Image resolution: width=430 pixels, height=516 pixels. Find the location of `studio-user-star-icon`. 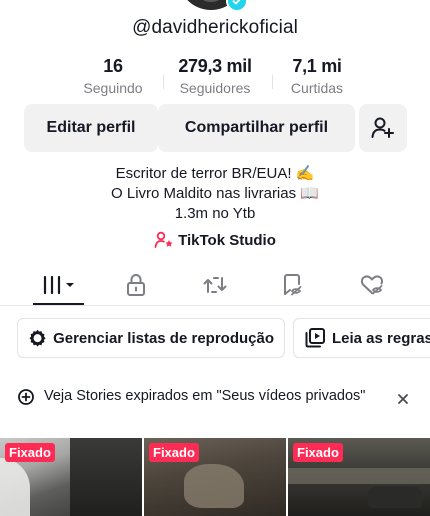

studio-user-star-icon is located at coordinates (163, 239).